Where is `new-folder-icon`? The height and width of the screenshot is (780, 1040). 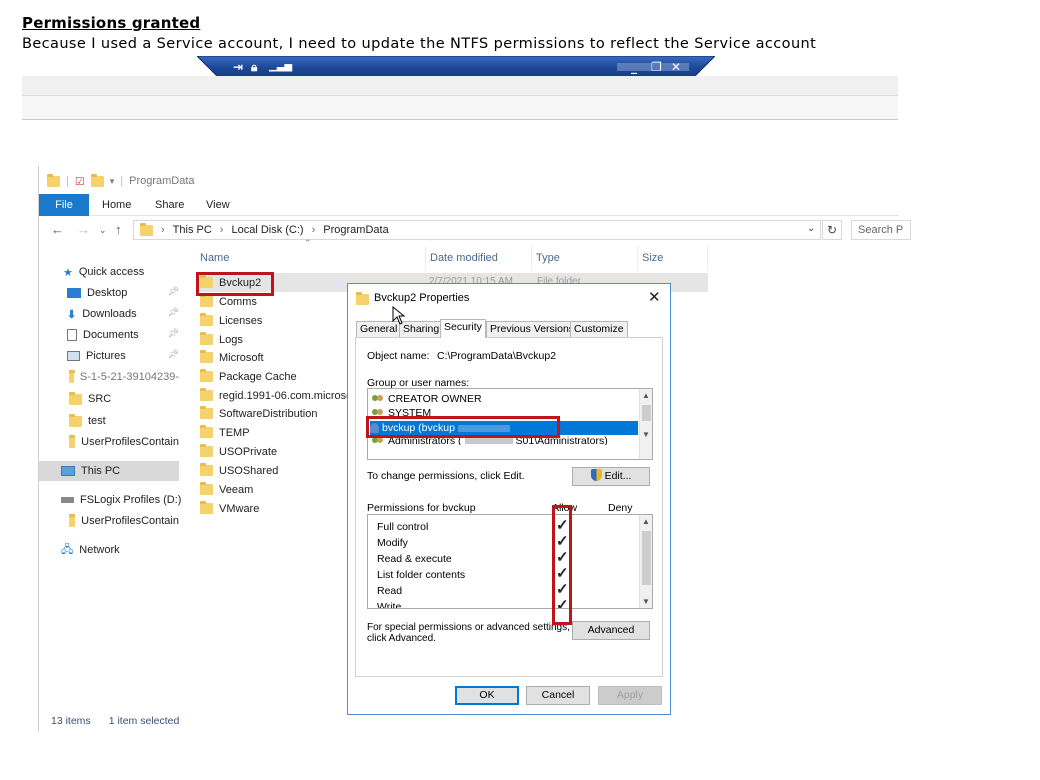
new-folder-icon is located at coordinates (97, 180).